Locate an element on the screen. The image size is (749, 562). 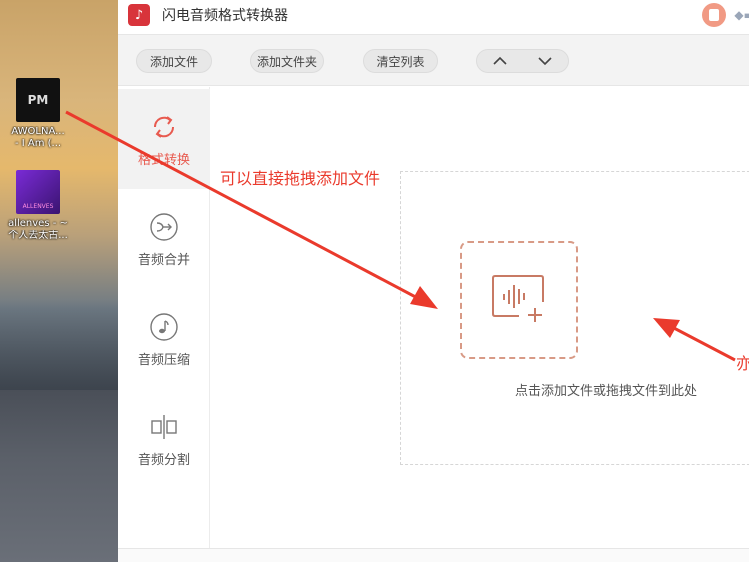
refresh-icon is located at coordinates (164, 127).